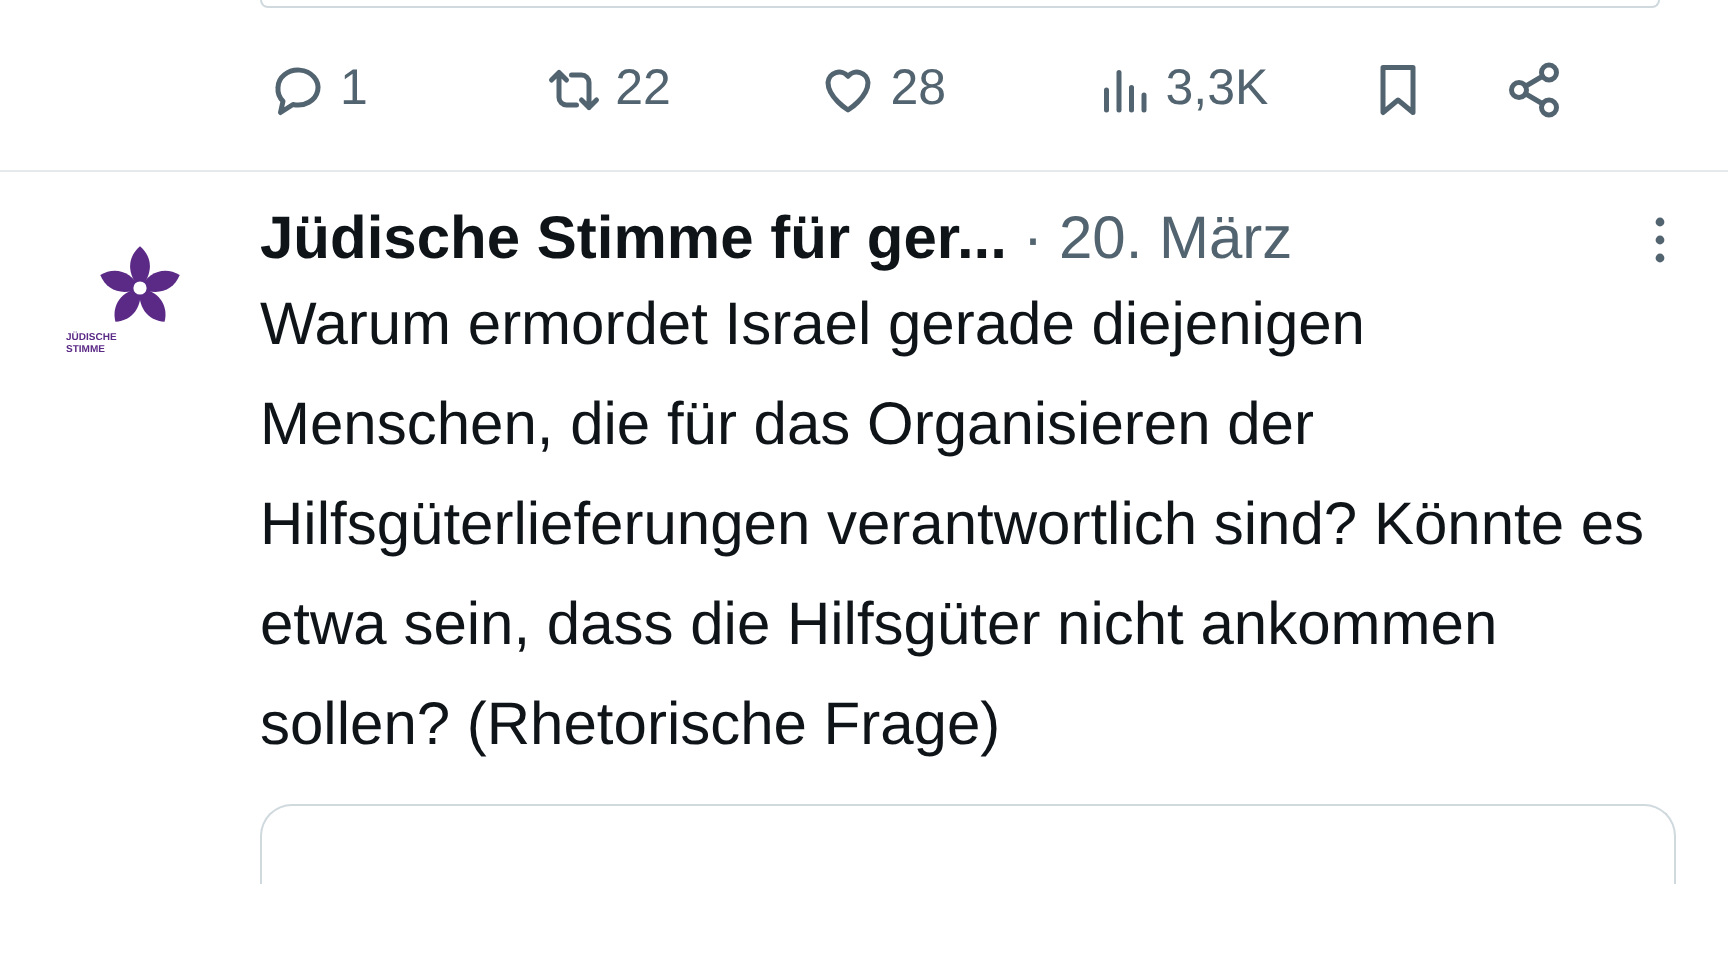 The height and width of the screenshot is (972, 1728). I want to click on repost-button: 22, so click(681, 89).